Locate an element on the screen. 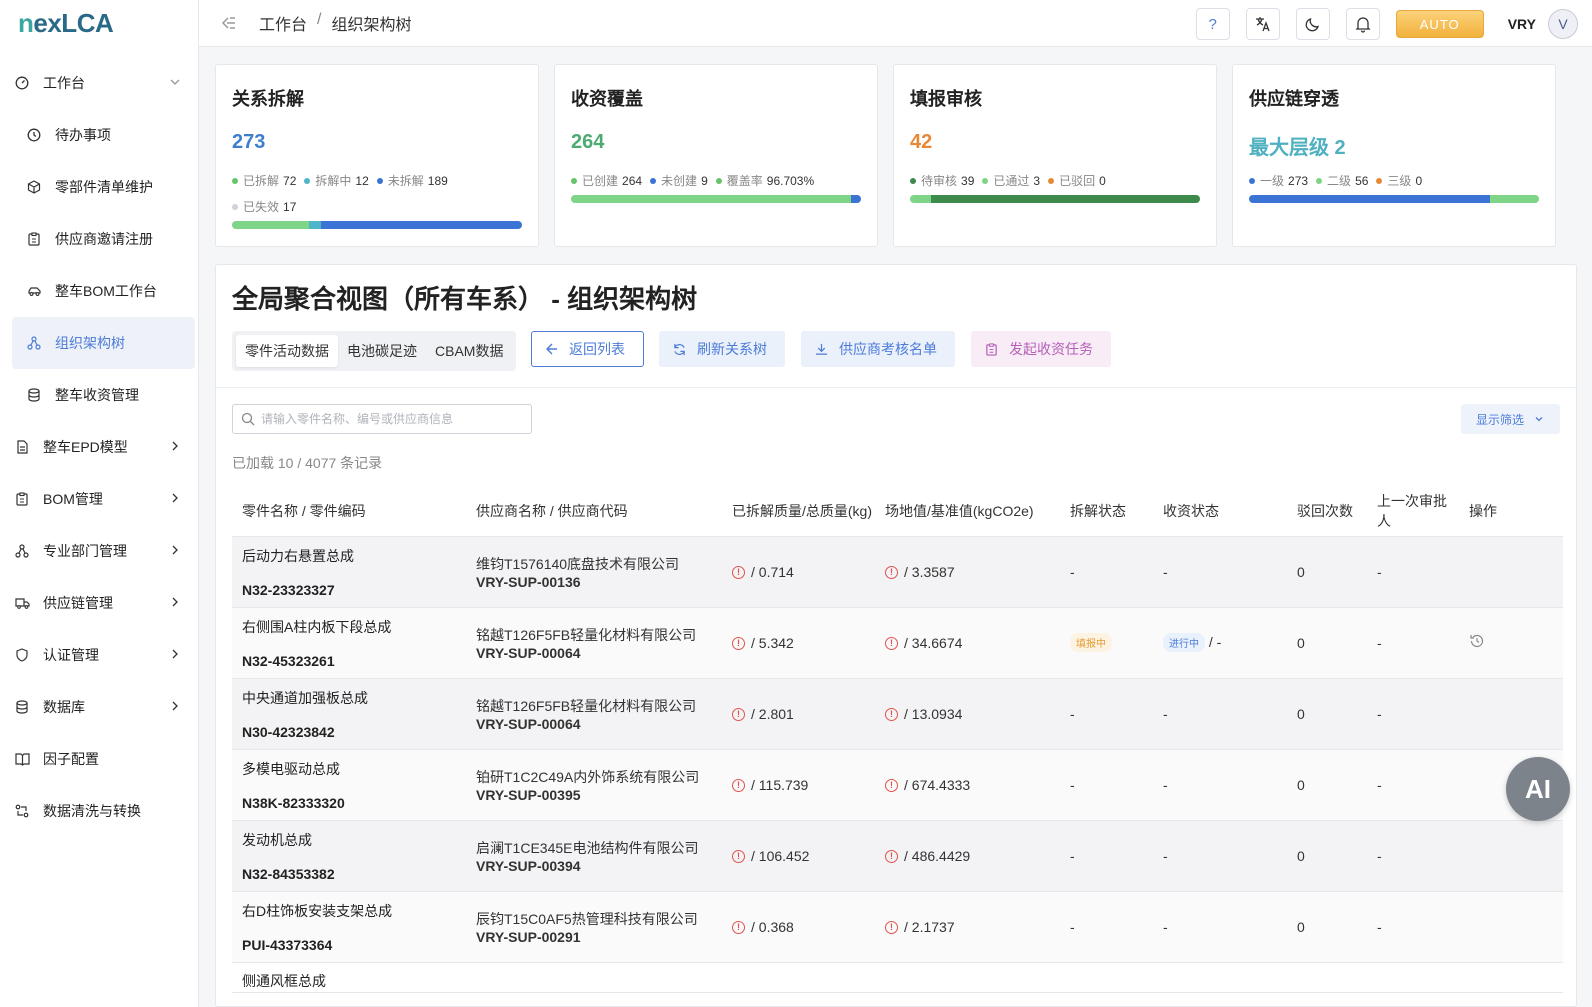  history-icon is located at coordinates (1477, 641).